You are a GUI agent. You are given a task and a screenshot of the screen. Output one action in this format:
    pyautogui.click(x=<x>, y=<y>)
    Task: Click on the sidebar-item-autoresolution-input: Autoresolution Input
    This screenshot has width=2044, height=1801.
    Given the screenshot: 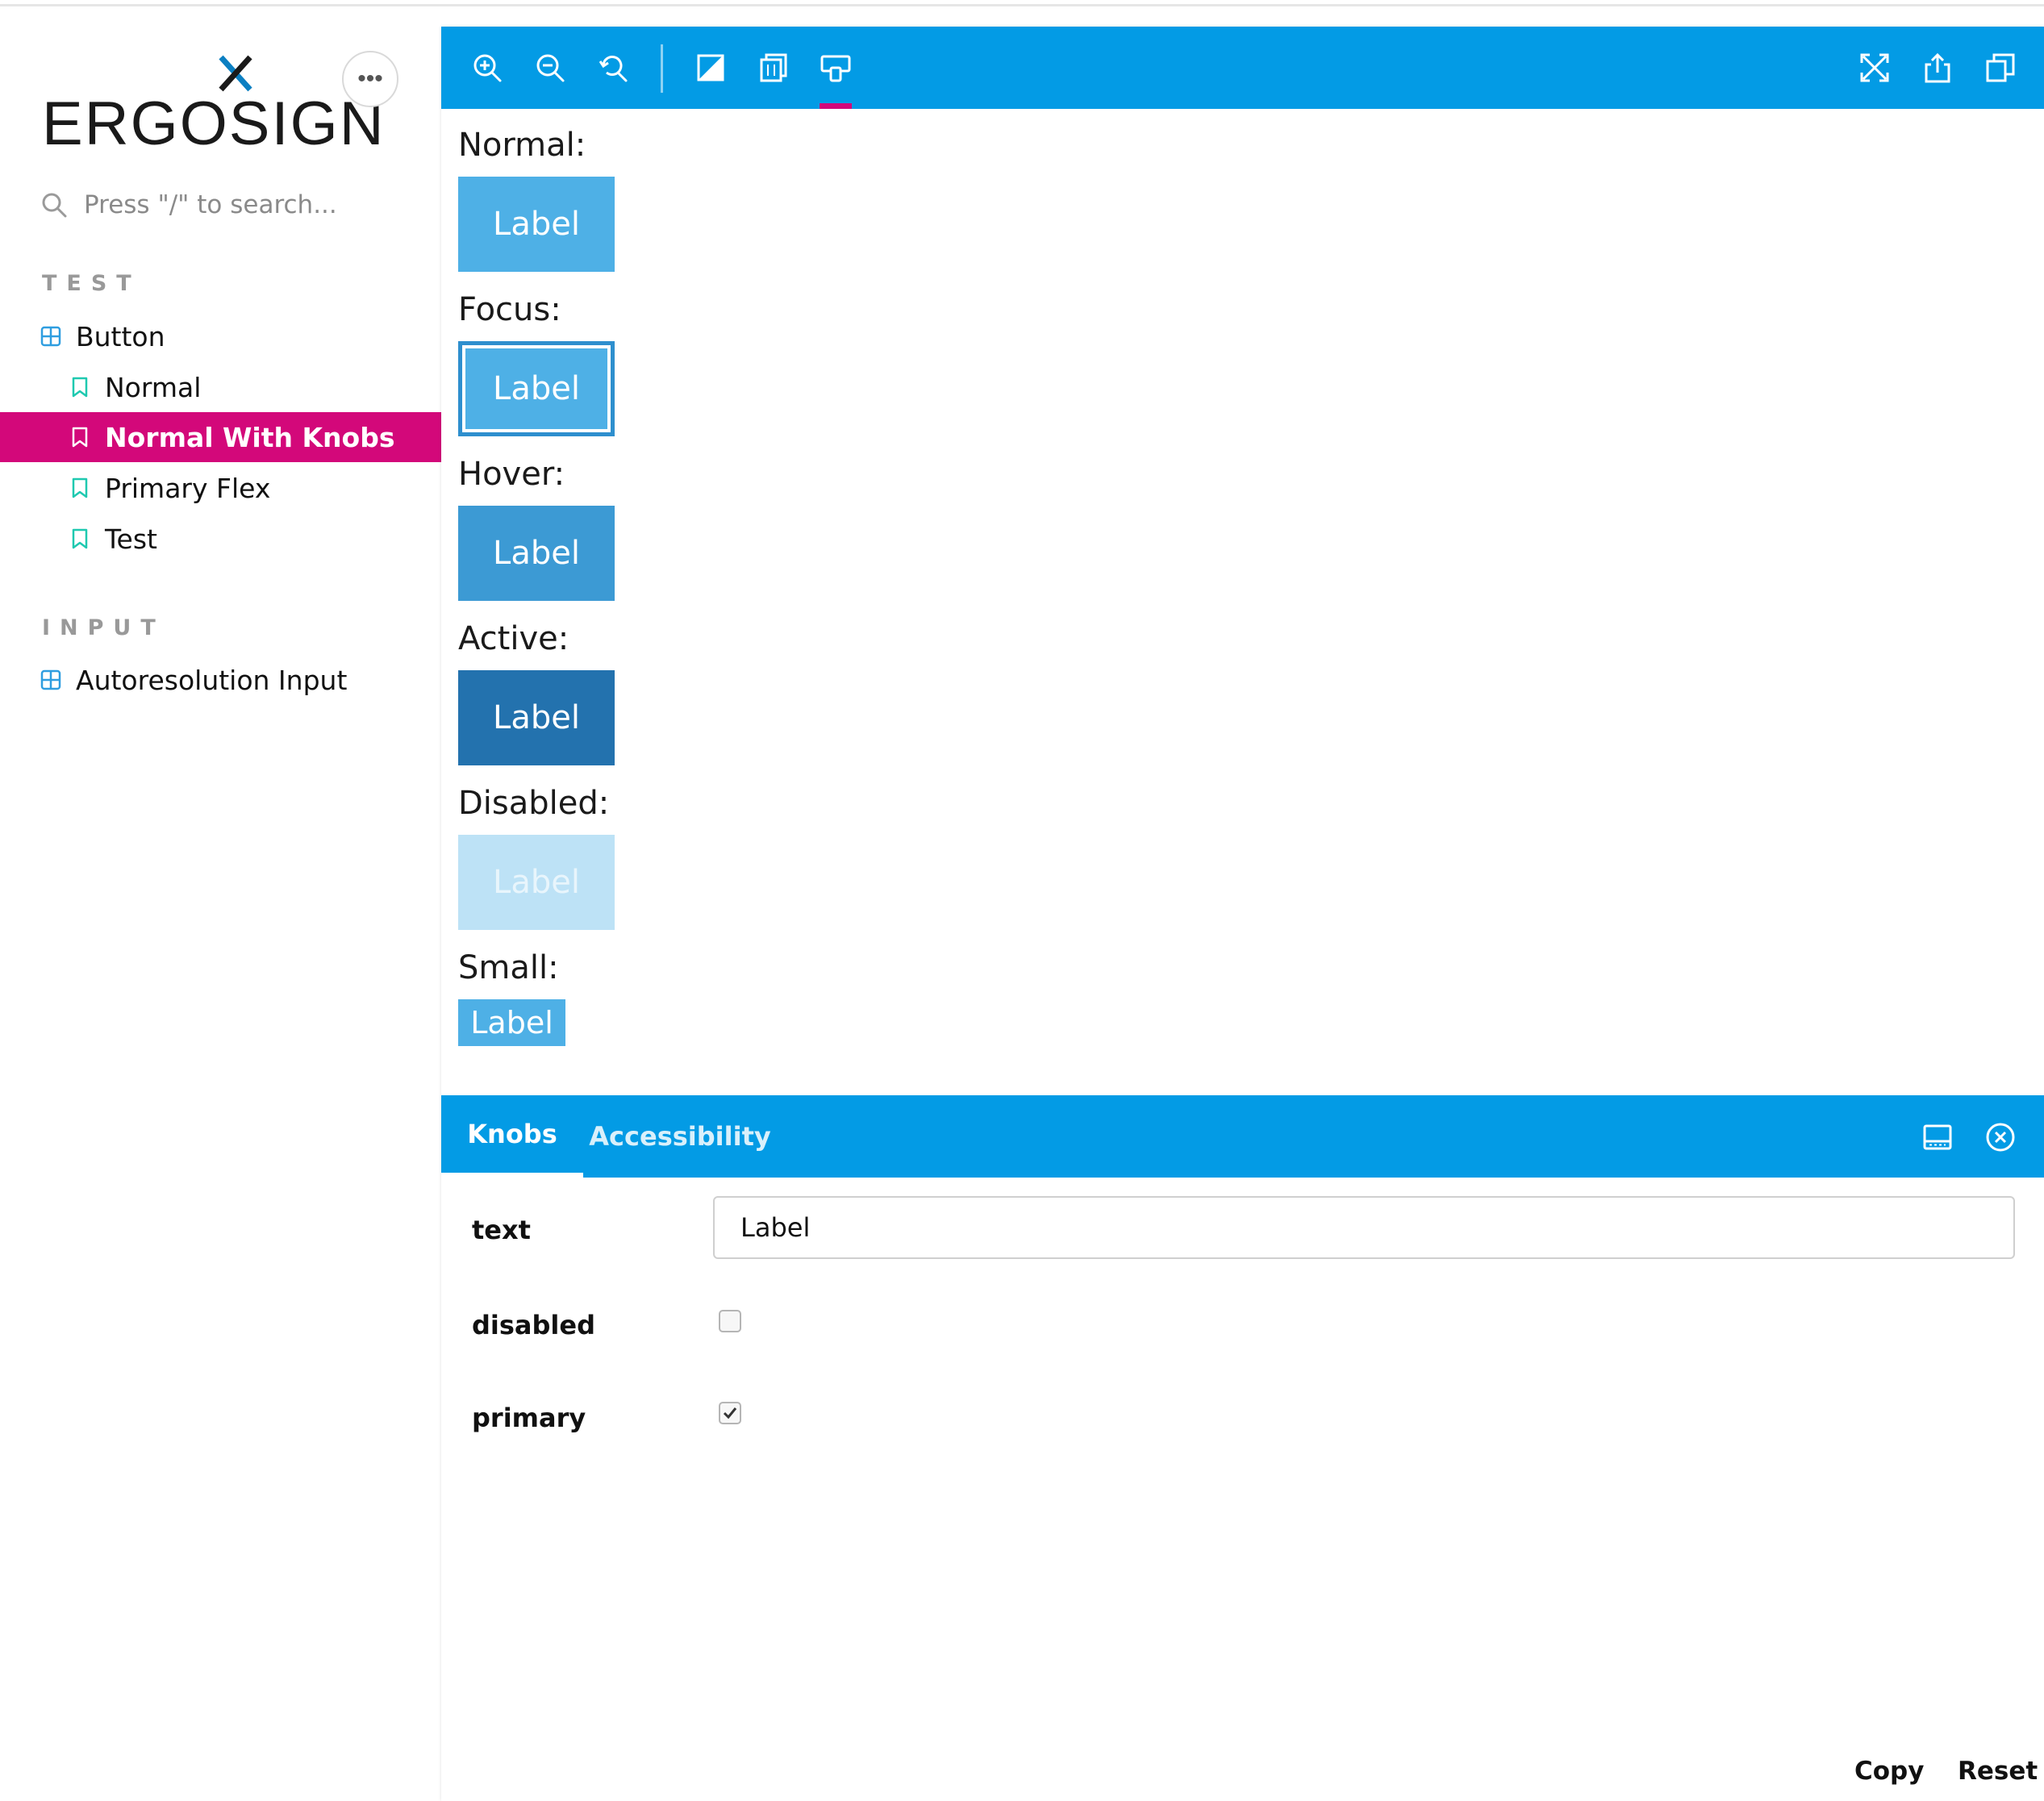 What is the action you would take?
    pyautogui.click(x=220, y=680)
    